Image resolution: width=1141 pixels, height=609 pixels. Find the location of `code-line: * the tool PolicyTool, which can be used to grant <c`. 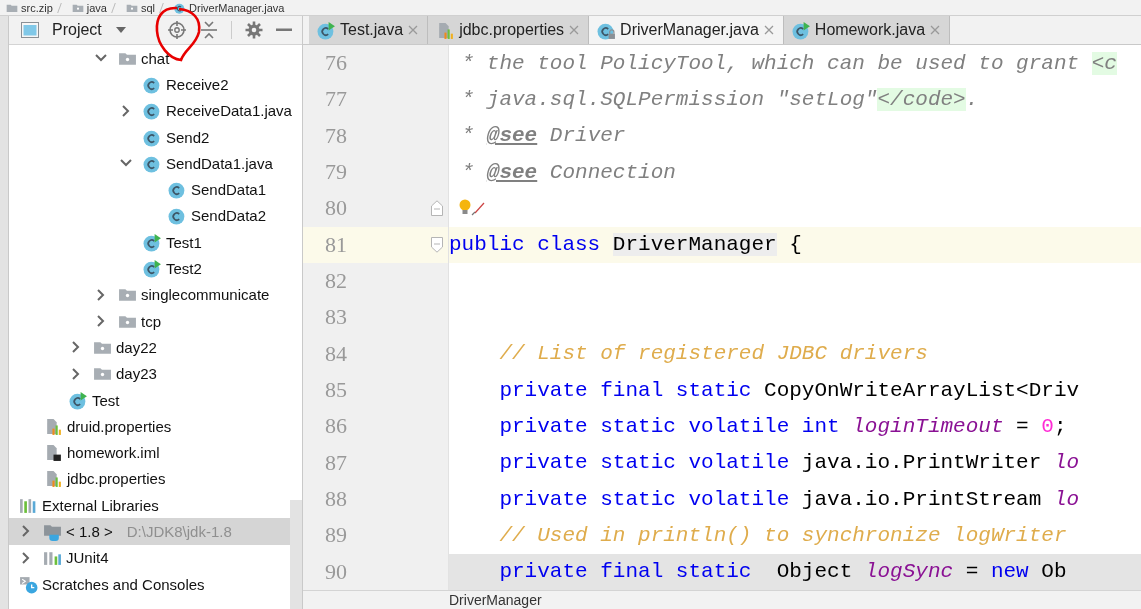

code-line: * the tool PolicyTool, which can be used to grant <c is located at coordinates (788, 63).